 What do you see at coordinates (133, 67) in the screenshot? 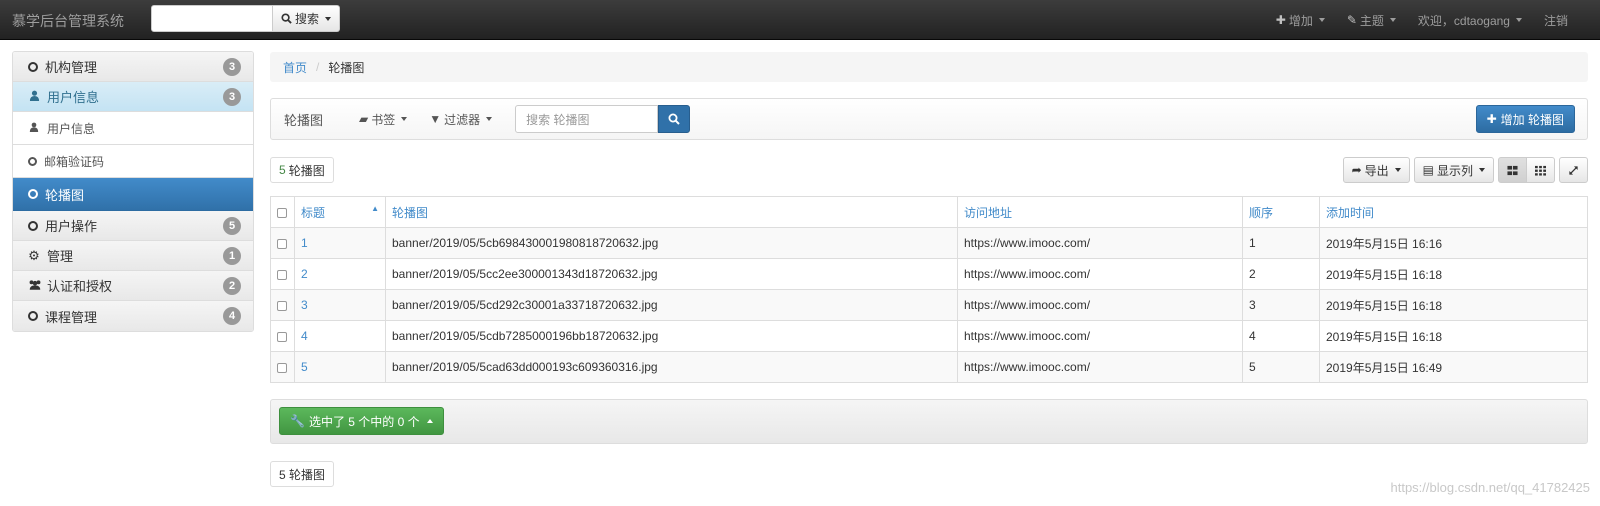
I see `sidebar-group-org: 机构管理 3` at bounding box center [133, 67].